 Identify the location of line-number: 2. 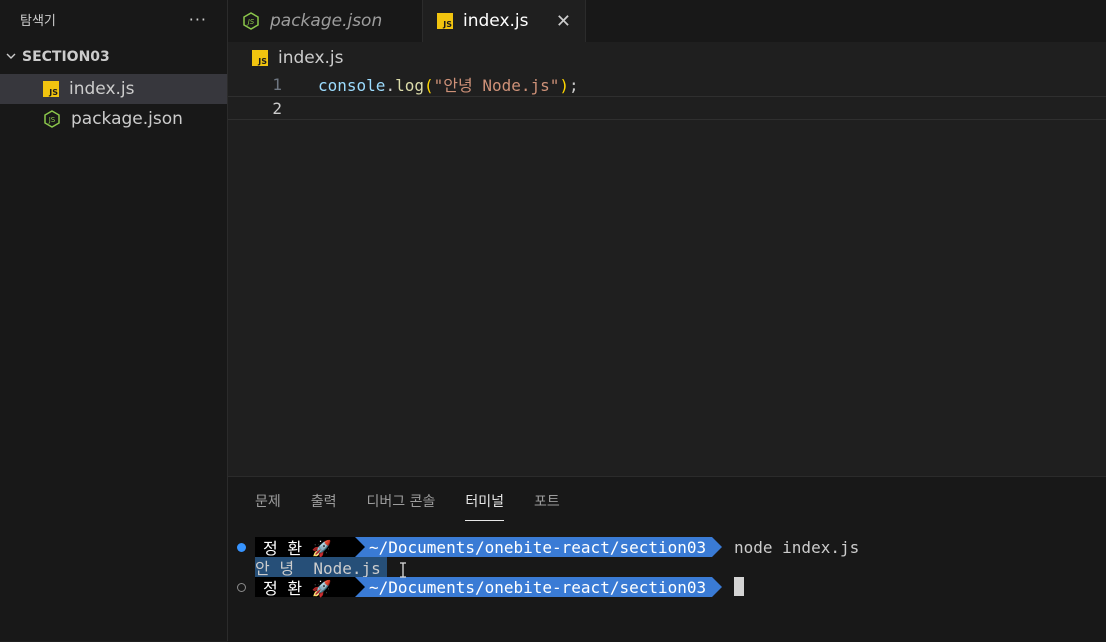
(277, 108).